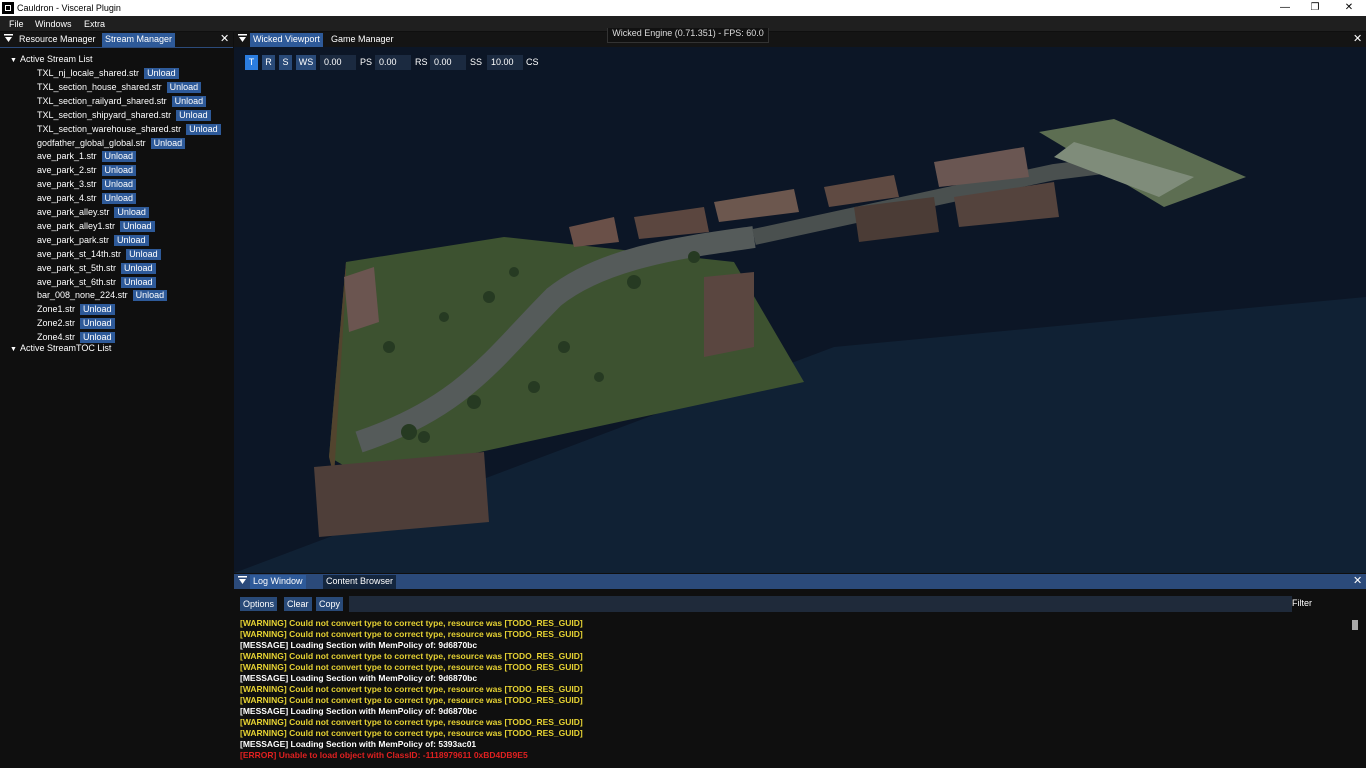  I want to click on stream-row: ave_park_st_5th.str Unload, so click(96, 268).